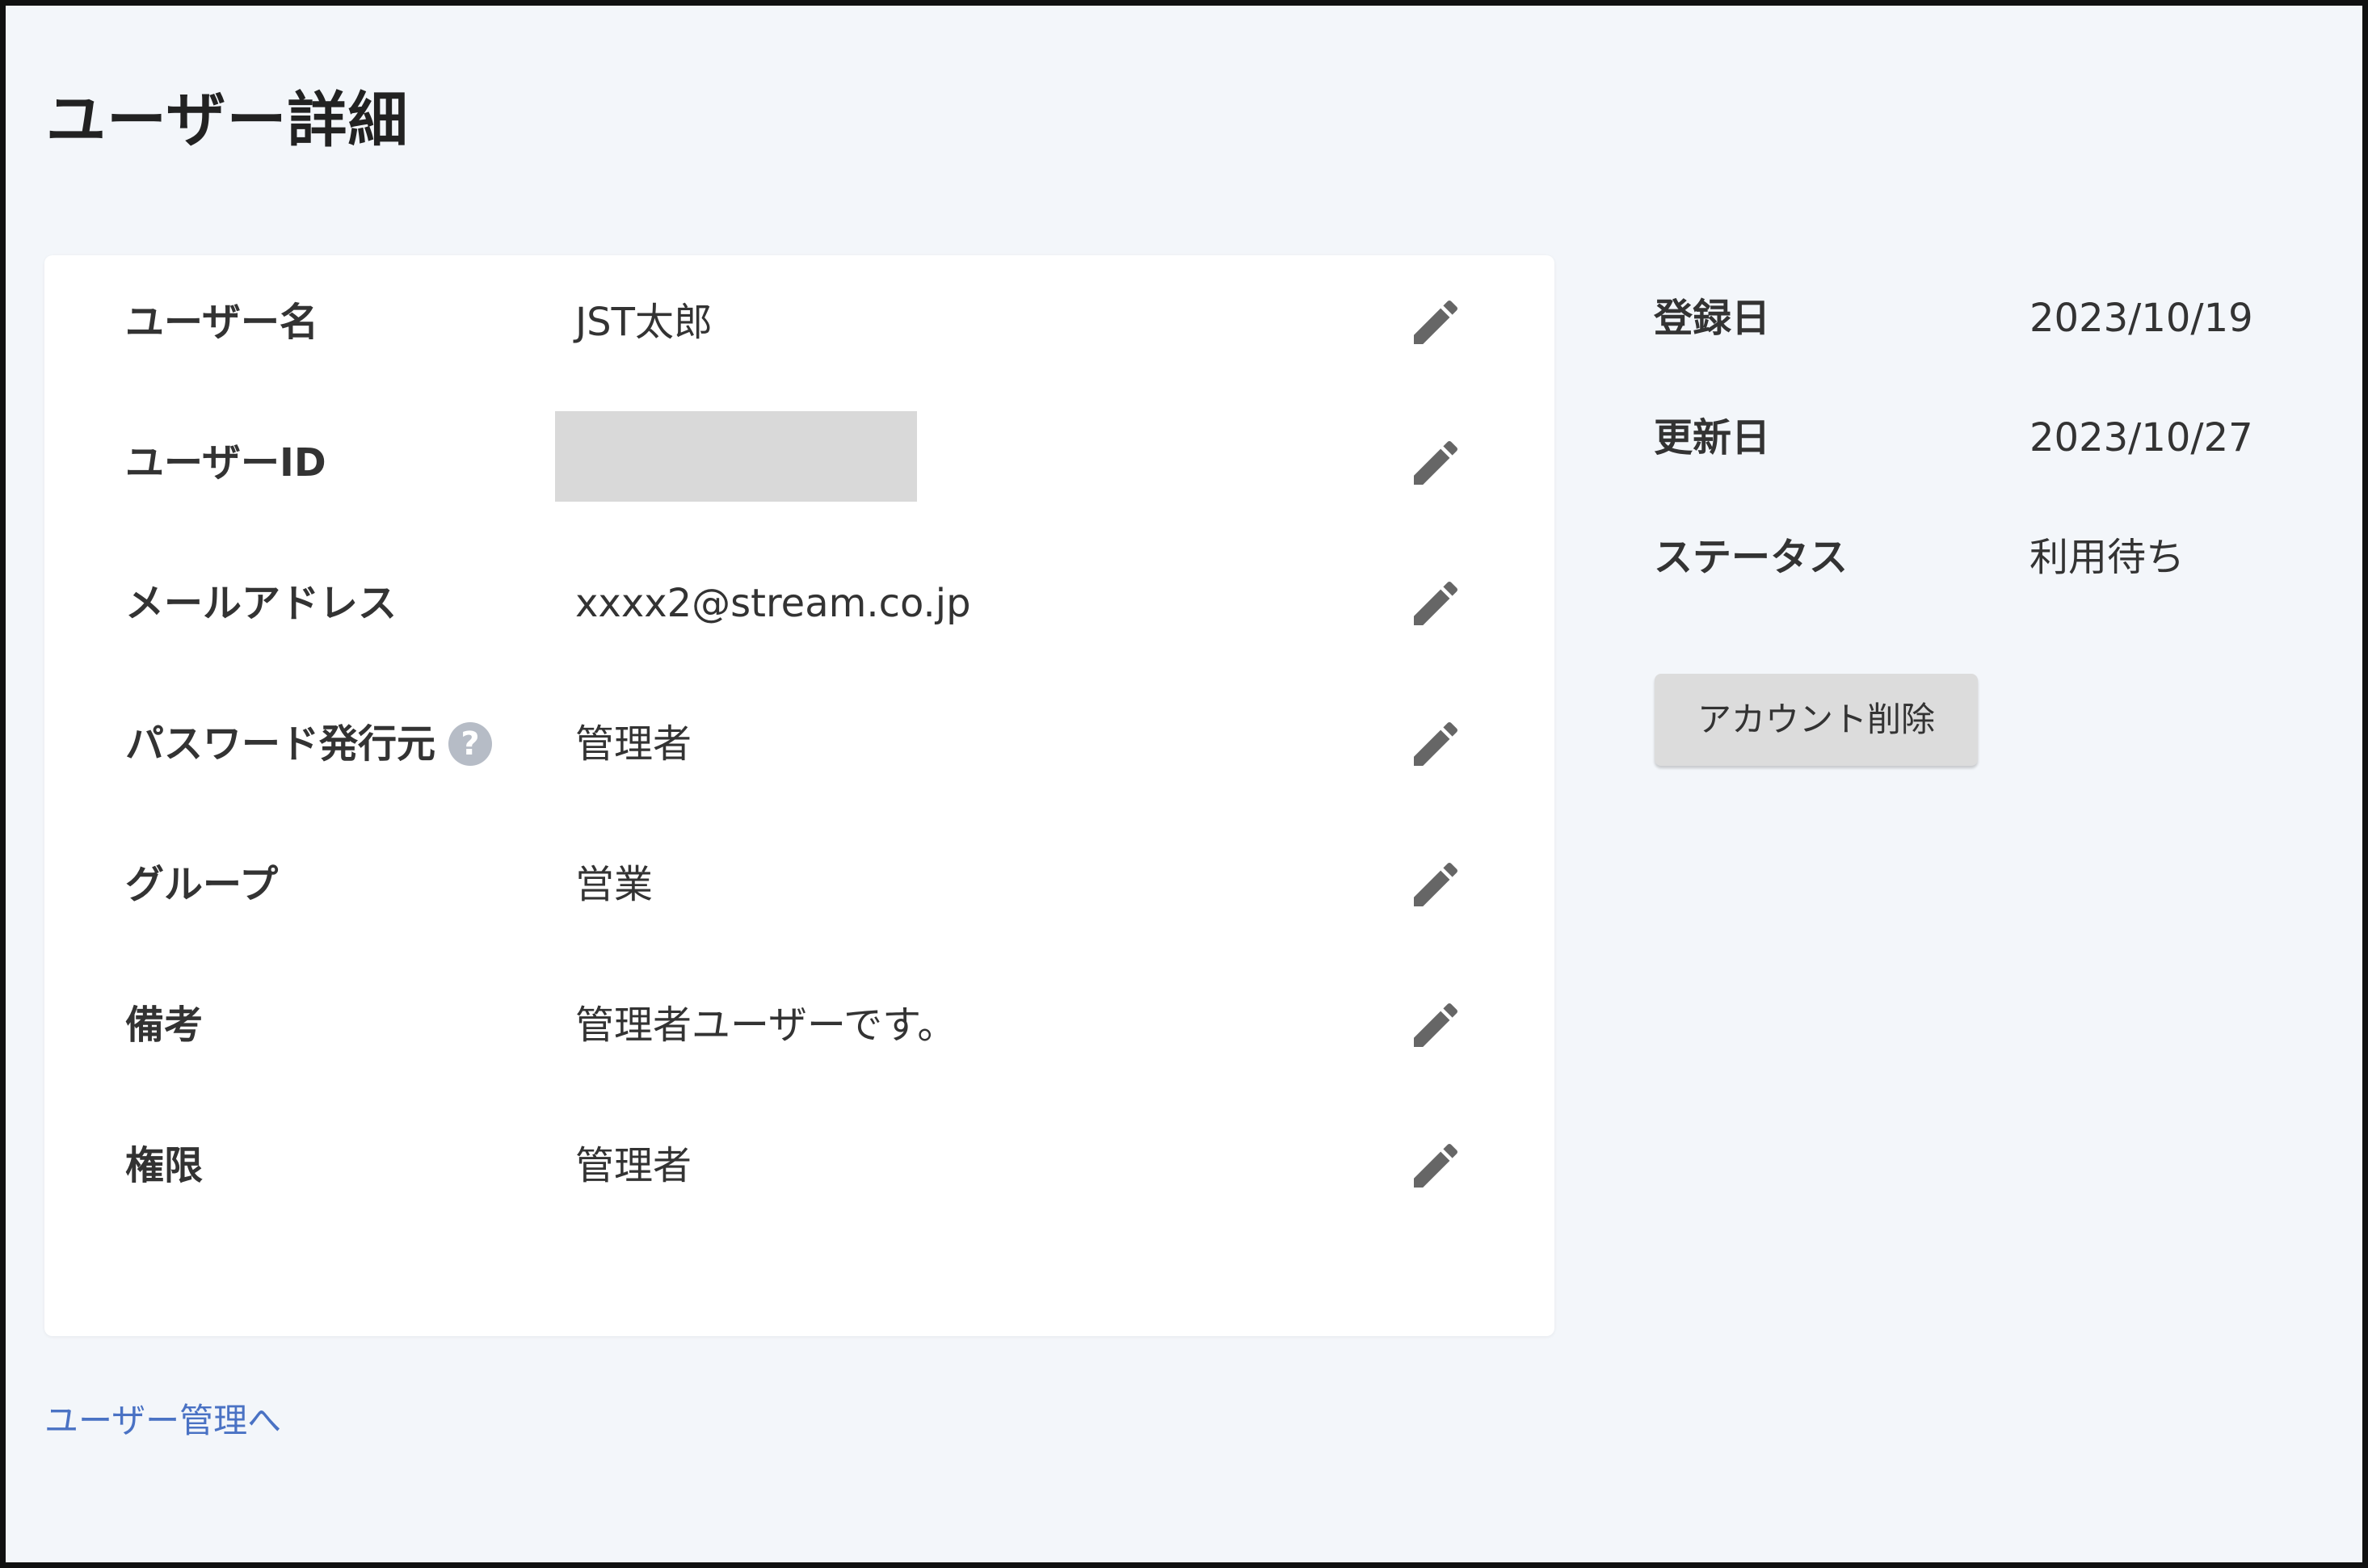 Image resolution: width=2368 pixels, height=1568 pixels. What do you see at coordinates (1977, 557) in the screenshot?
I see `status-row: ステータス 利用待ち` at bounding box center [1977, 557].